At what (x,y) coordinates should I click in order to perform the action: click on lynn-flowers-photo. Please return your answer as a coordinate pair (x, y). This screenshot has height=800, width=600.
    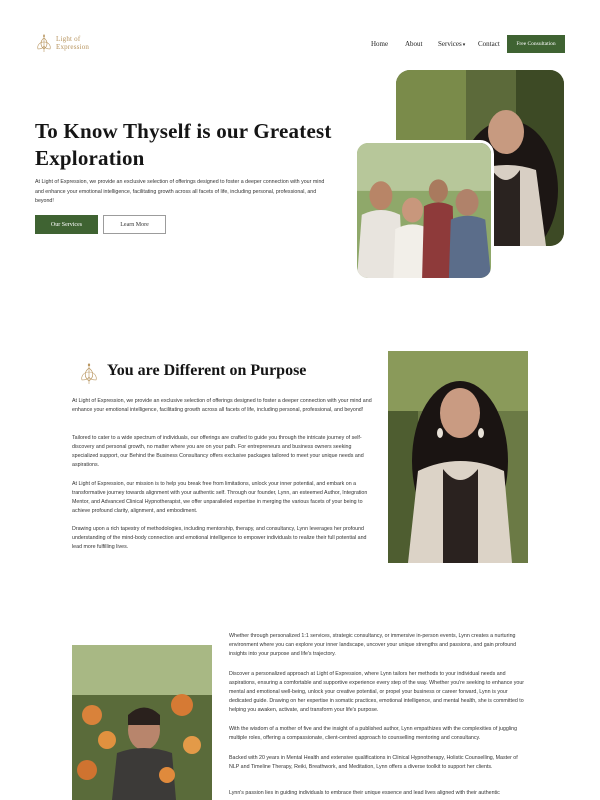
    Looking at the image, I should click on (142, 722).